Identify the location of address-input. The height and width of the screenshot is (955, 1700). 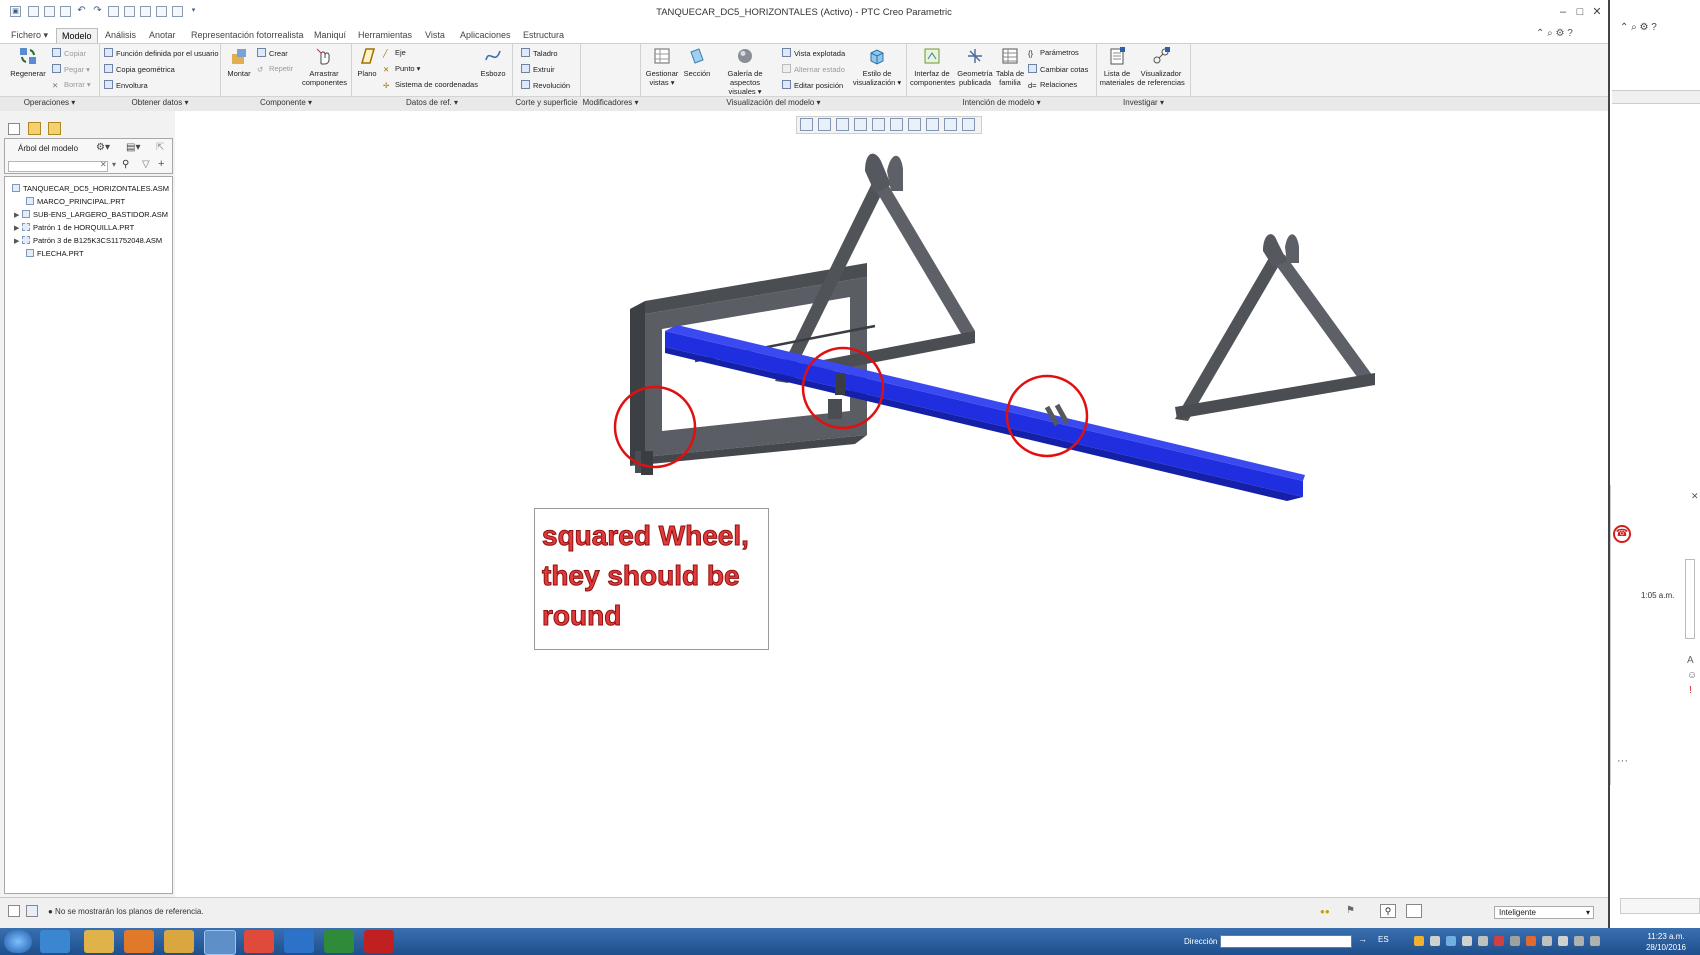
(1286, 941).